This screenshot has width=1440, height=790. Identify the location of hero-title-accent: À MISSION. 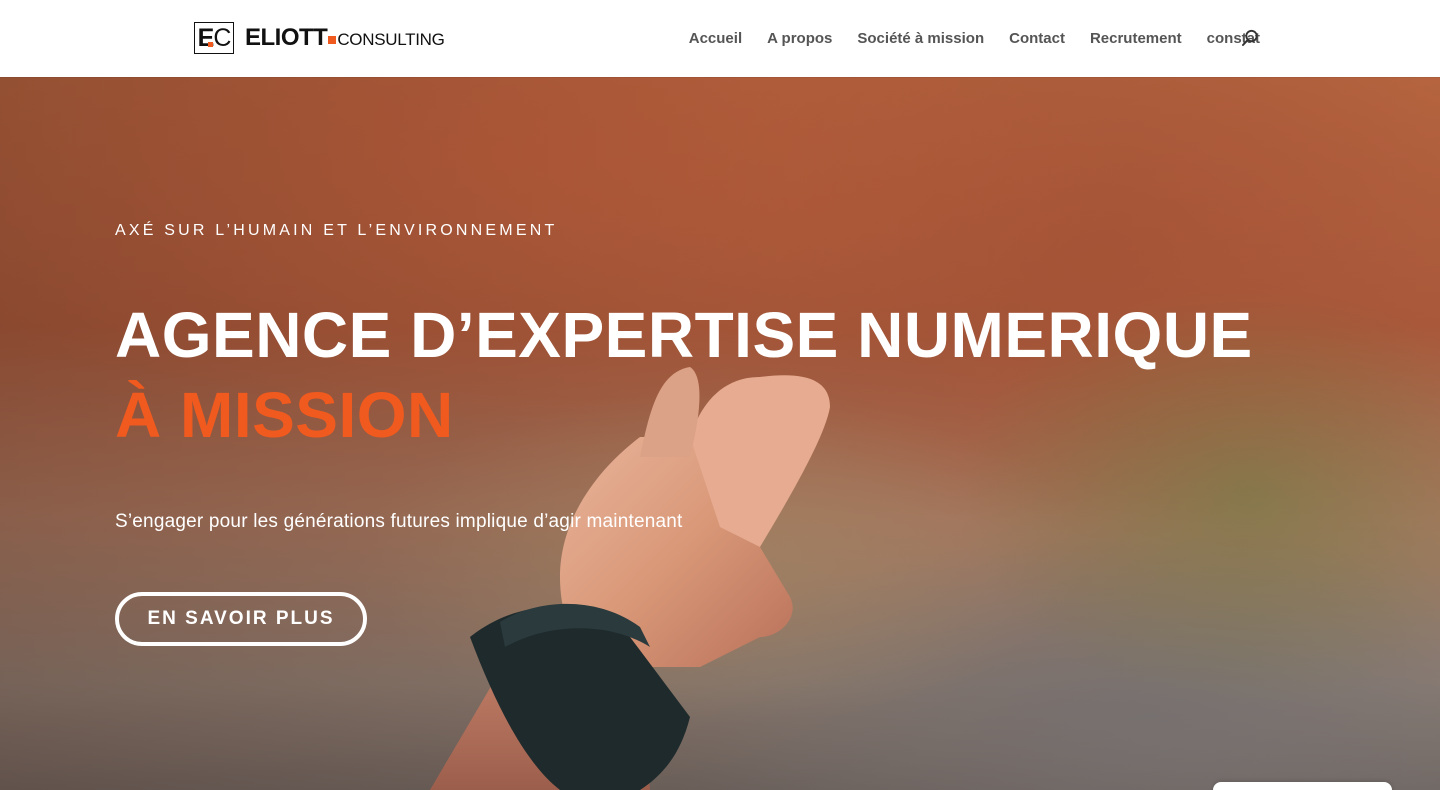
(284, 415).